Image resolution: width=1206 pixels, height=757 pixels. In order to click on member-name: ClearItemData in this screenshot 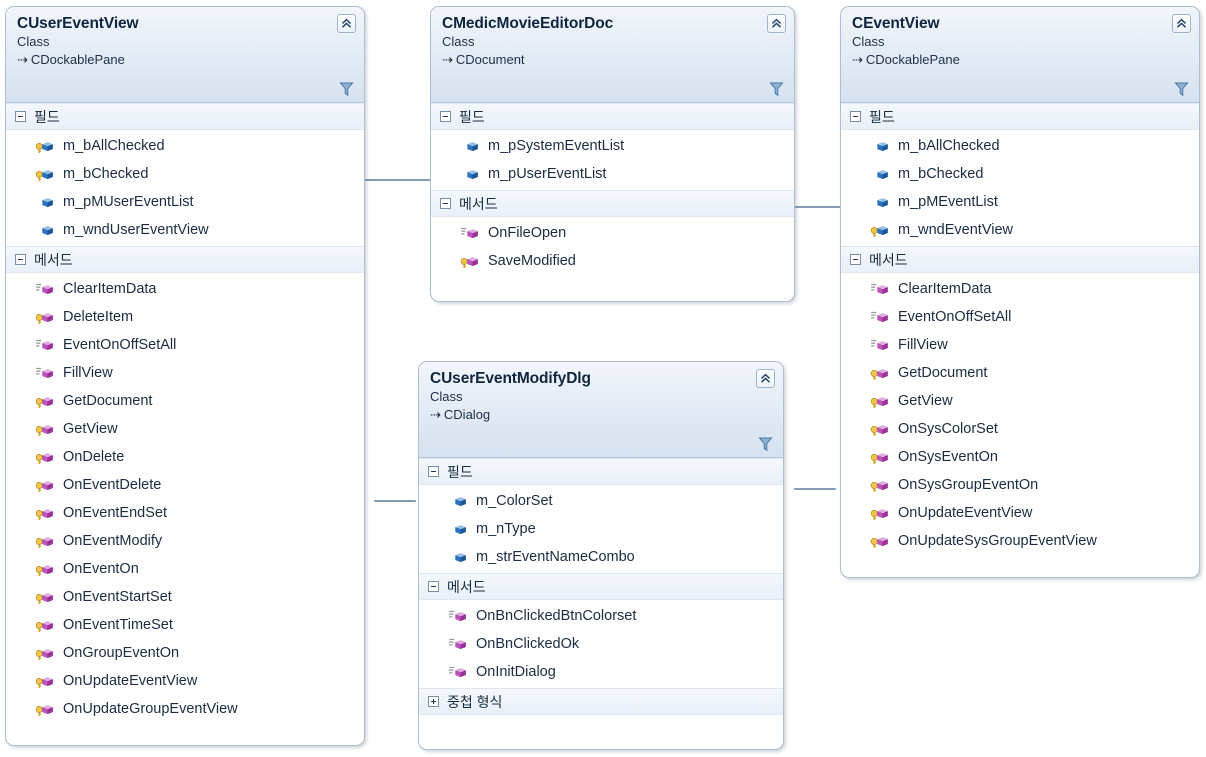, I will do `click(945, 288)`.